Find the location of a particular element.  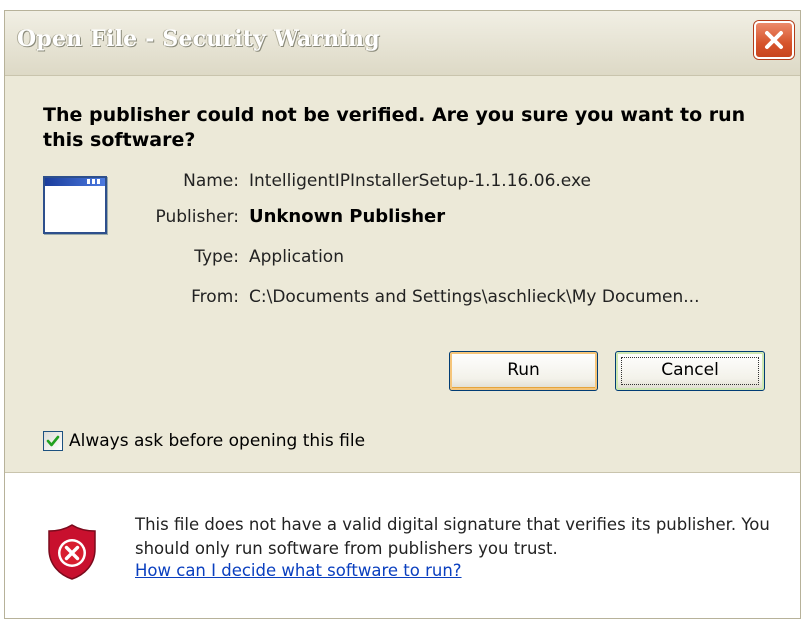

type-label: Type: is located at coordinates (216, 257).